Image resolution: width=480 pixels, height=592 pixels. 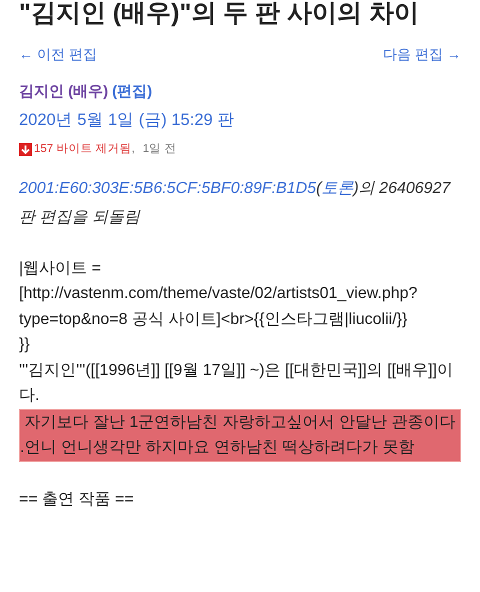 What do you see at coordinates (219, 14) in the screenshot?
I see `page-title: "김지인 (배우)"의 두 판 사이의 차이` at bounding box center [219, 14].